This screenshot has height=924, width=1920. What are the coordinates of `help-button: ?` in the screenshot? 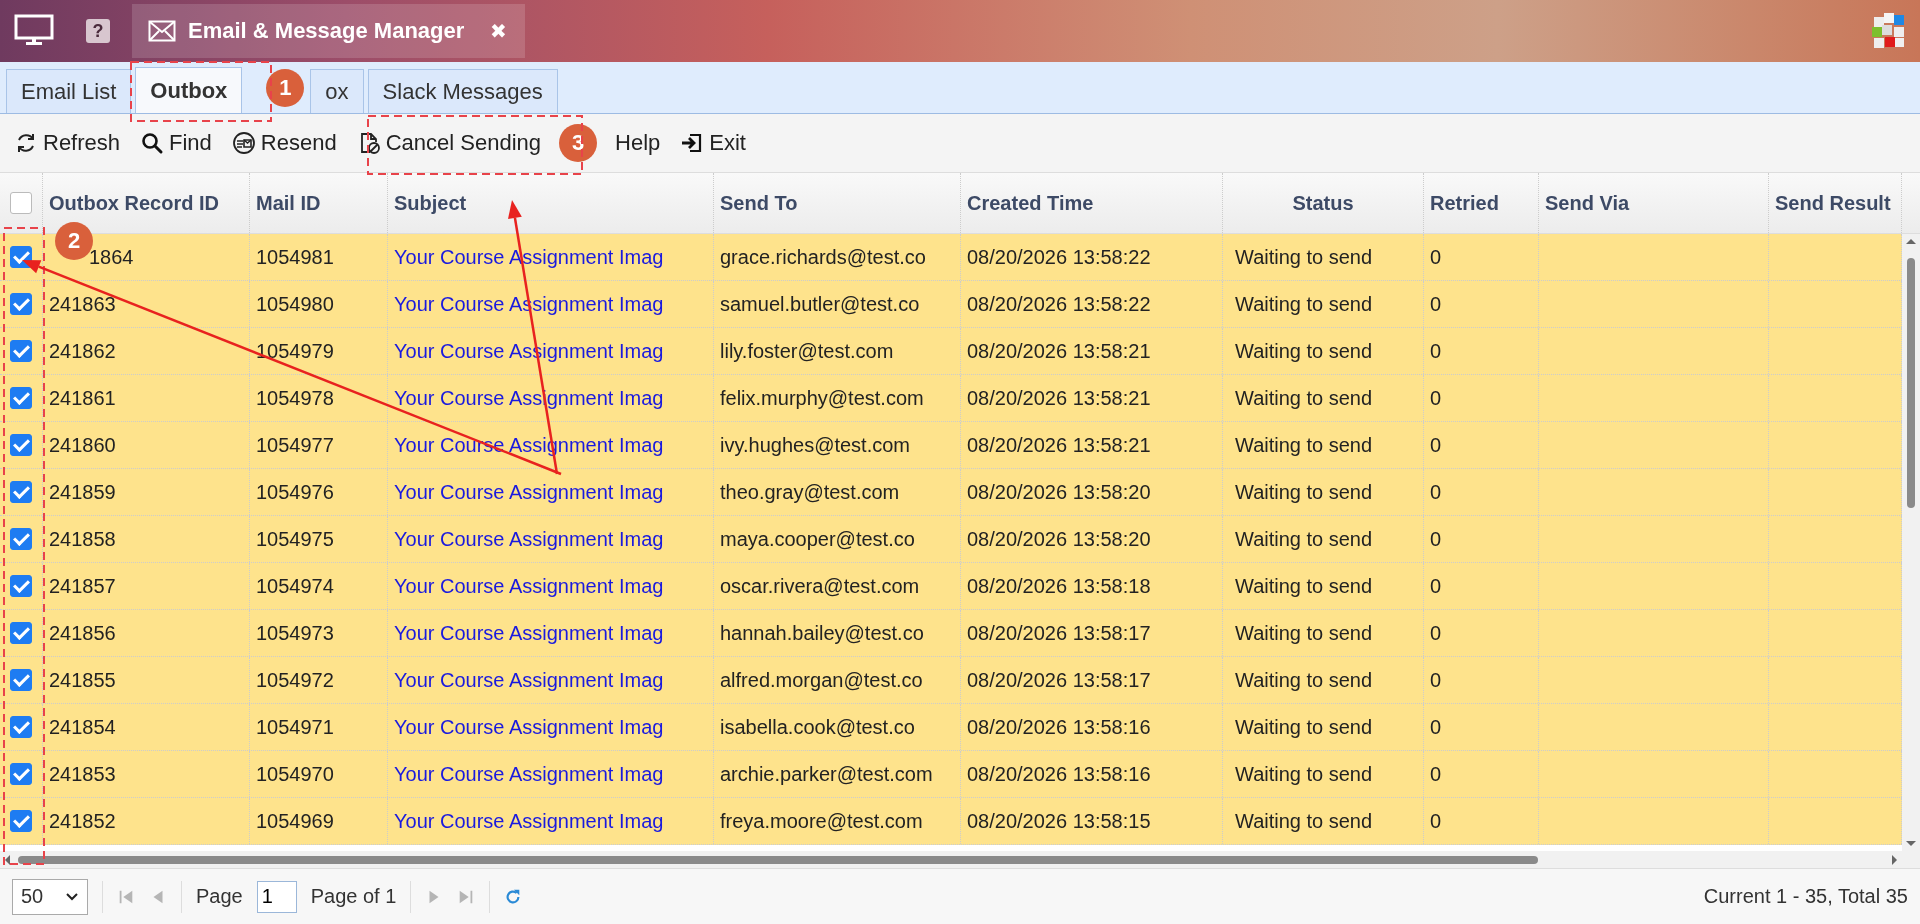 It's located at (98, 31).